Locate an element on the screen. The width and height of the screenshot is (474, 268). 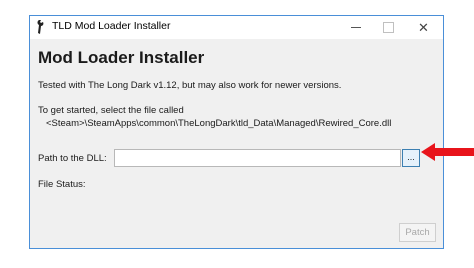
minimize-icon is located at coordinates (355, 27).